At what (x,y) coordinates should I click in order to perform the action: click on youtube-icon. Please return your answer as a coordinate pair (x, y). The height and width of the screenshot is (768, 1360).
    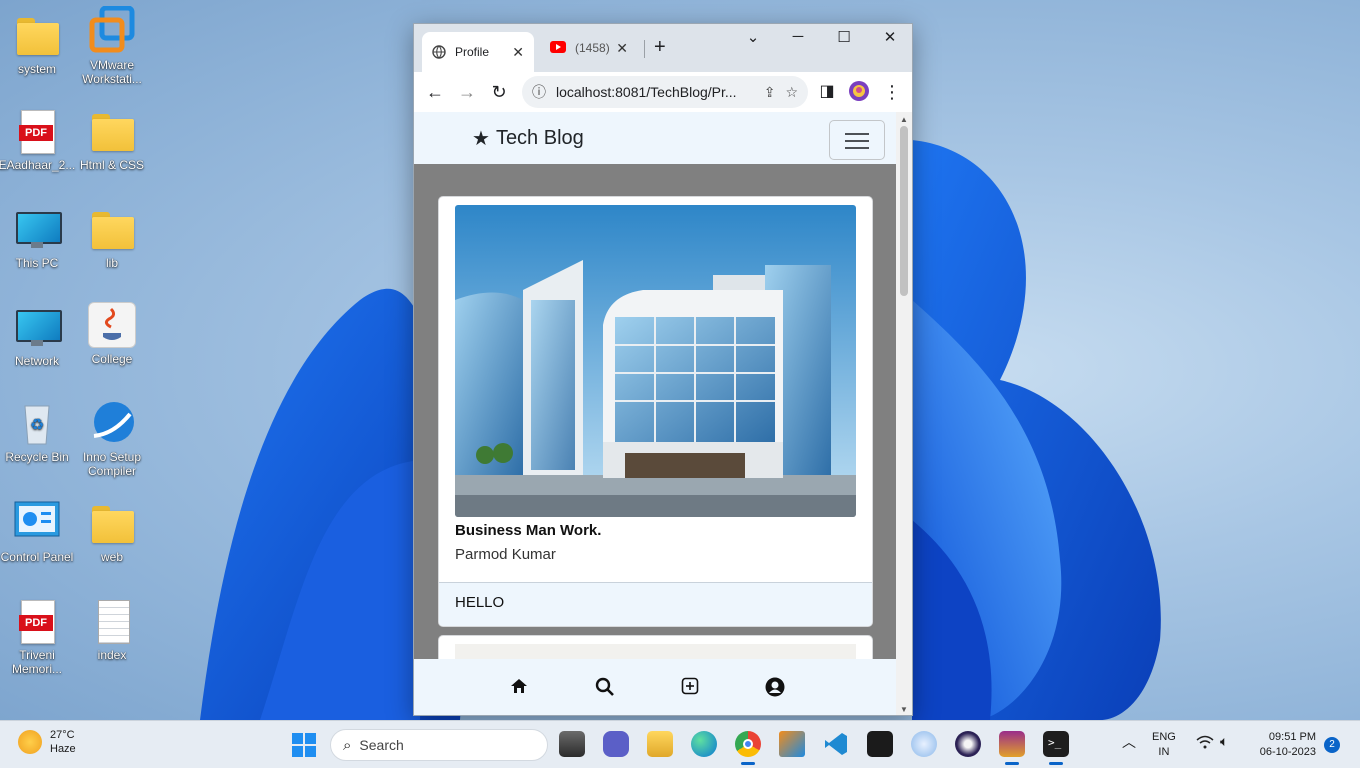
    Looking at the image, I should click on (558, 48).